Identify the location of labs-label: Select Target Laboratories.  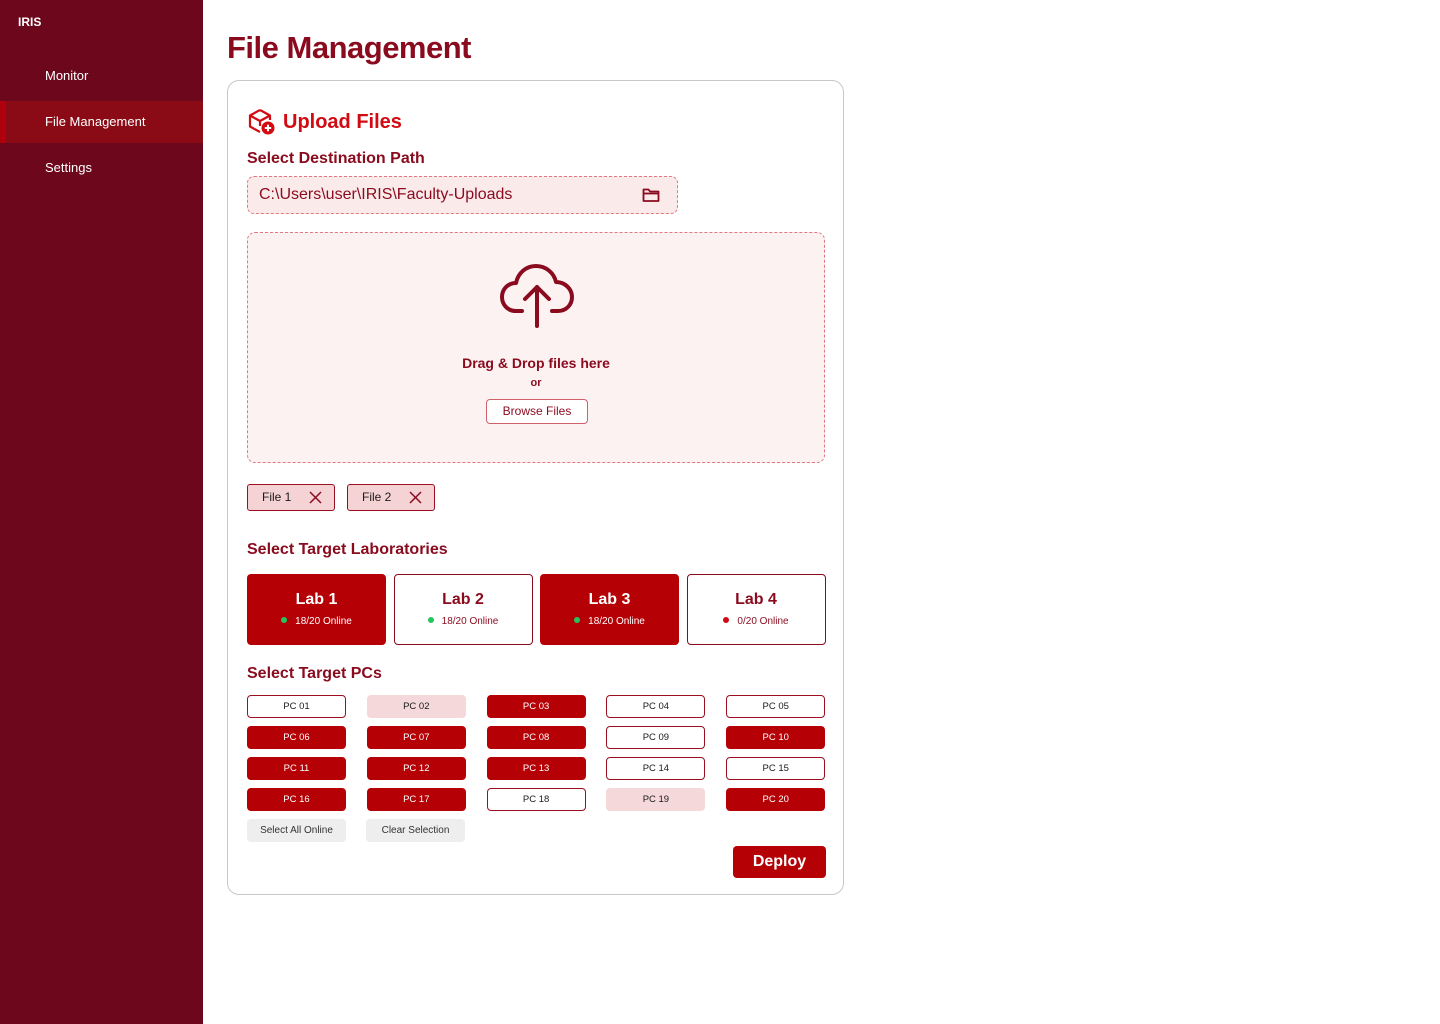
(347, 549).